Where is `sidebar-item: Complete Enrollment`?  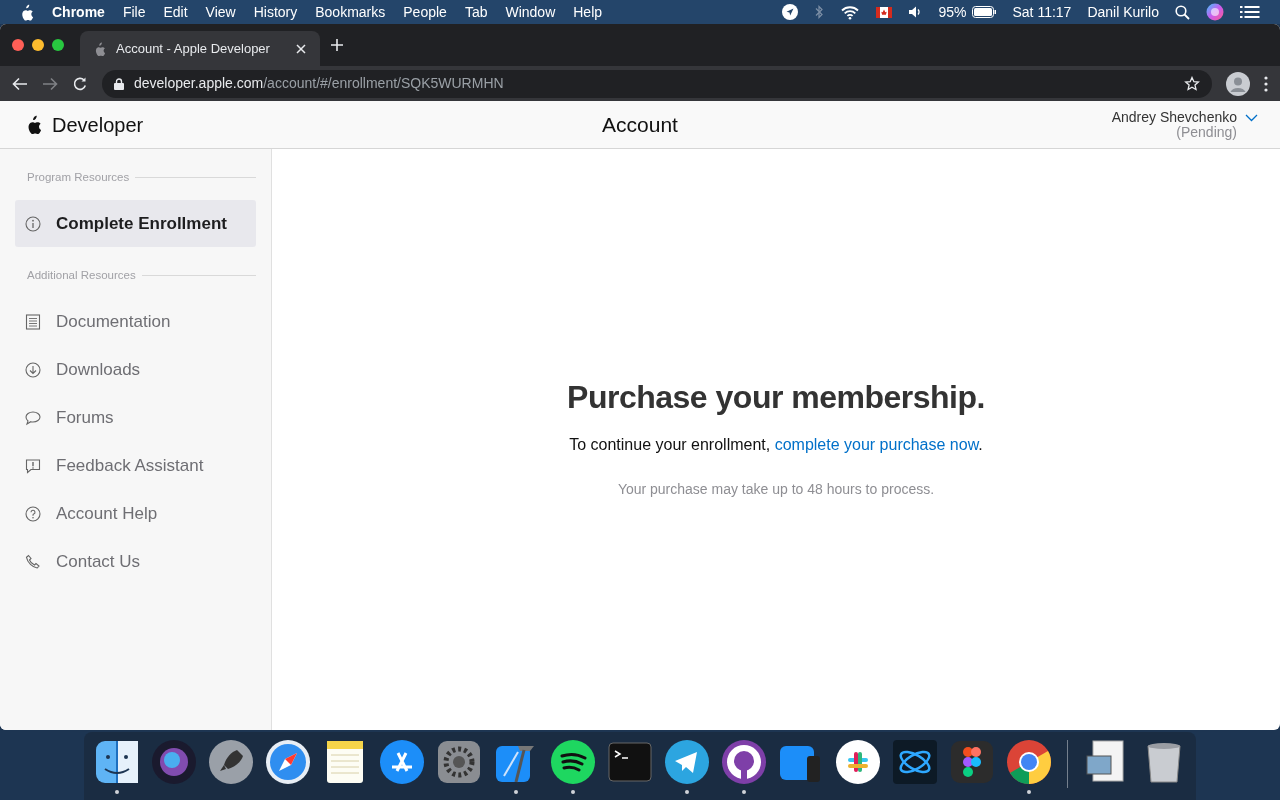 sidebar-item: Complete Enrollment is located at coordinates (135, 224).